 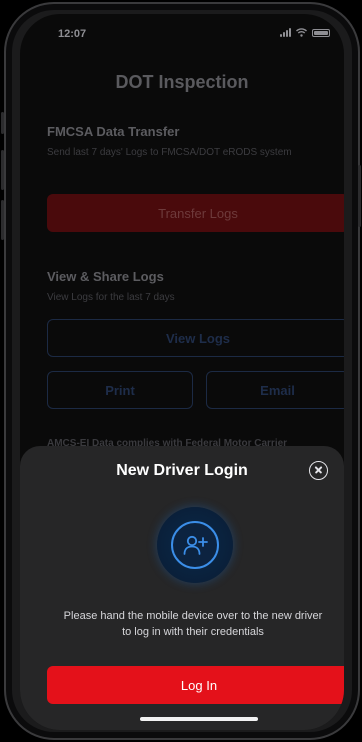 What do you see at coordinates (195, 685) in the screenshot?
I see `log-in-button: Log In` at bounding box center [195, 685].